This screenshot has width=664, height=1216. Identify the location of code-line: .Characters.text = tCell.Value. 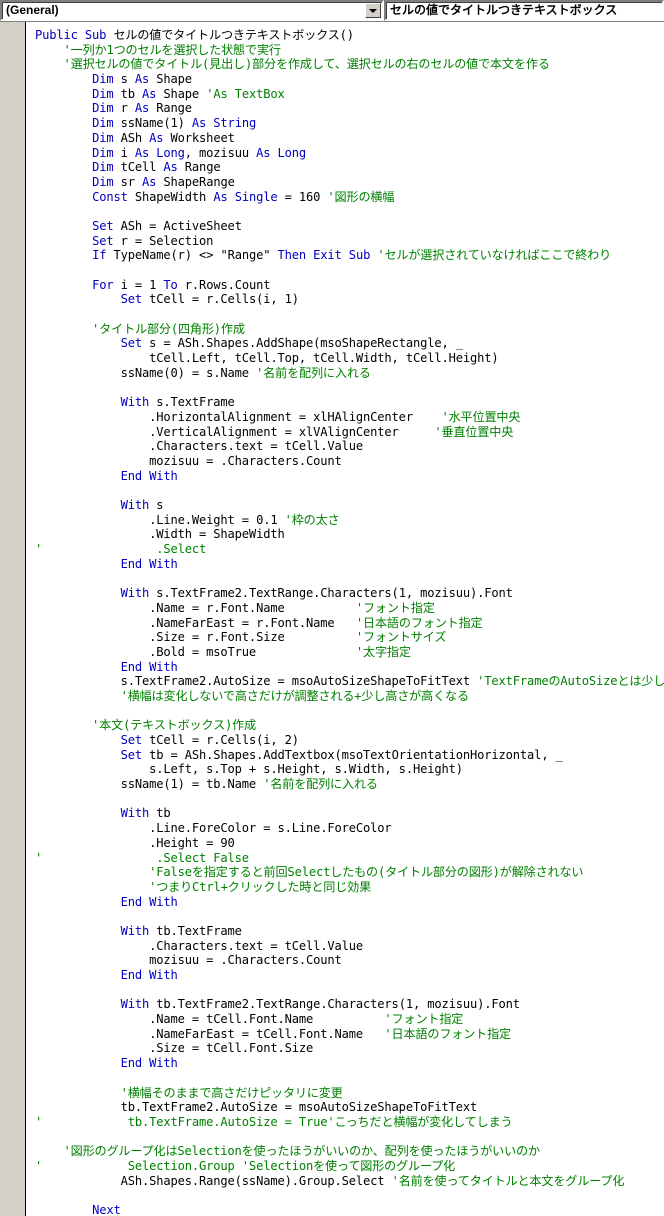
(349, 946).